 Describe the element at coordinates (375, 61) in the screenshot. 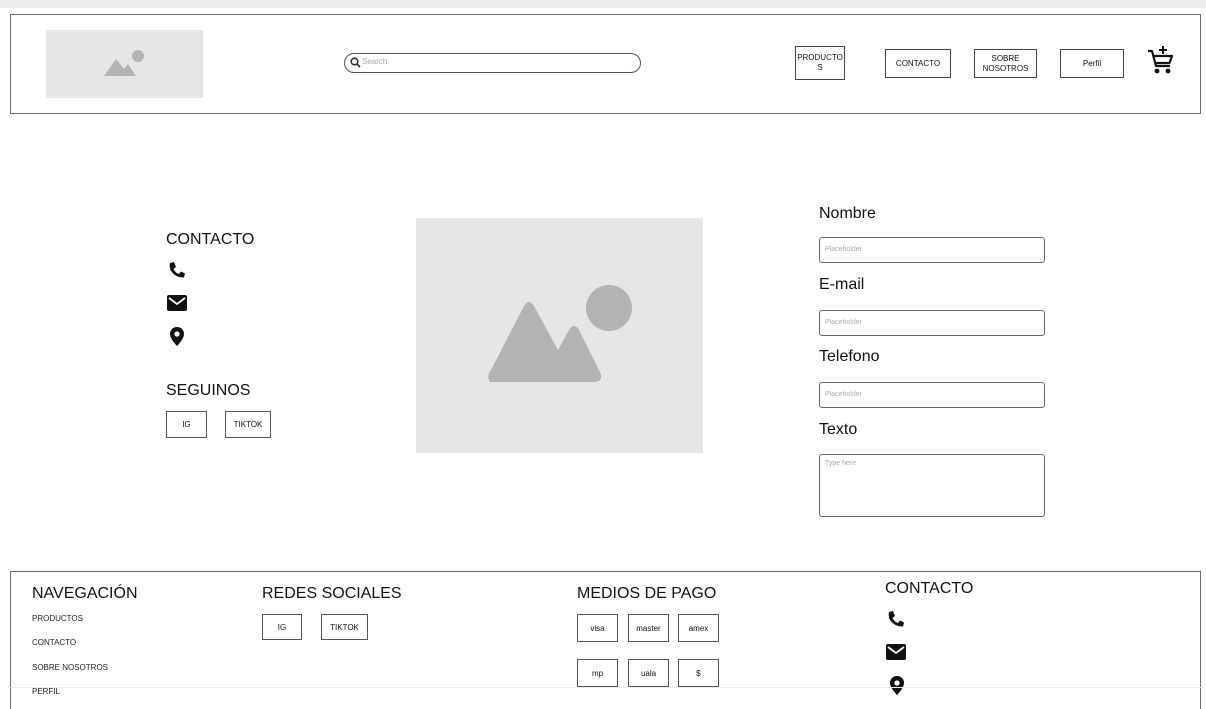

I see `search-placeholder: Search` at that location.